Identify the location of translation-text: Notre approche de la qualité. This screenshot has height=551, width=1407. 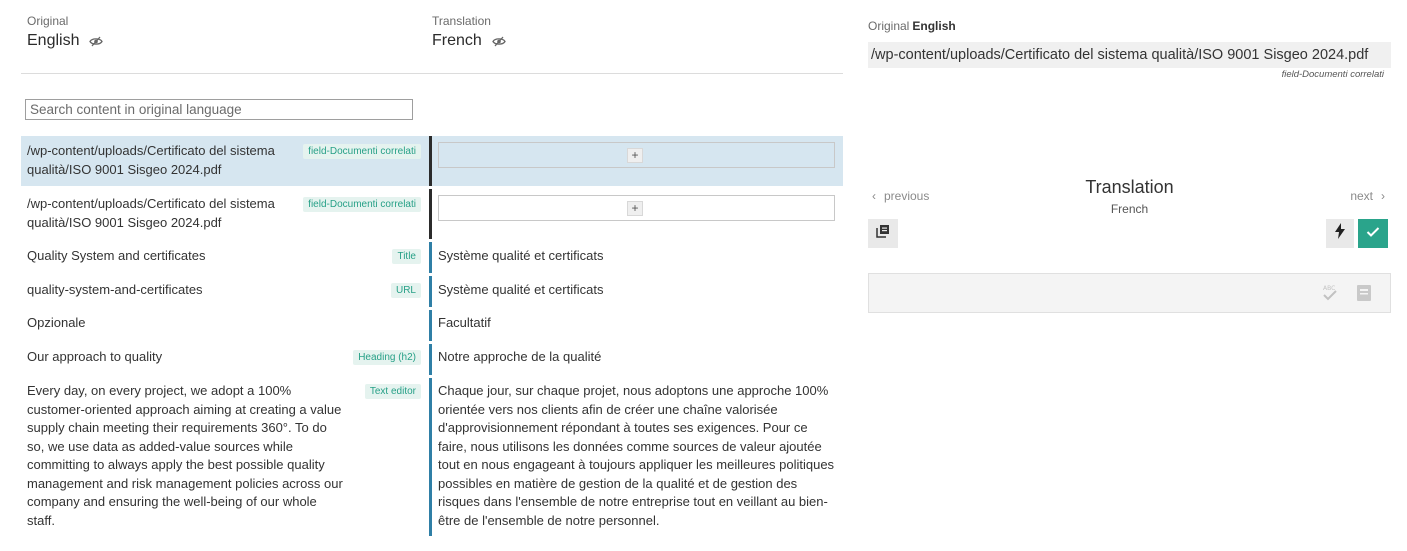
(640, 357).